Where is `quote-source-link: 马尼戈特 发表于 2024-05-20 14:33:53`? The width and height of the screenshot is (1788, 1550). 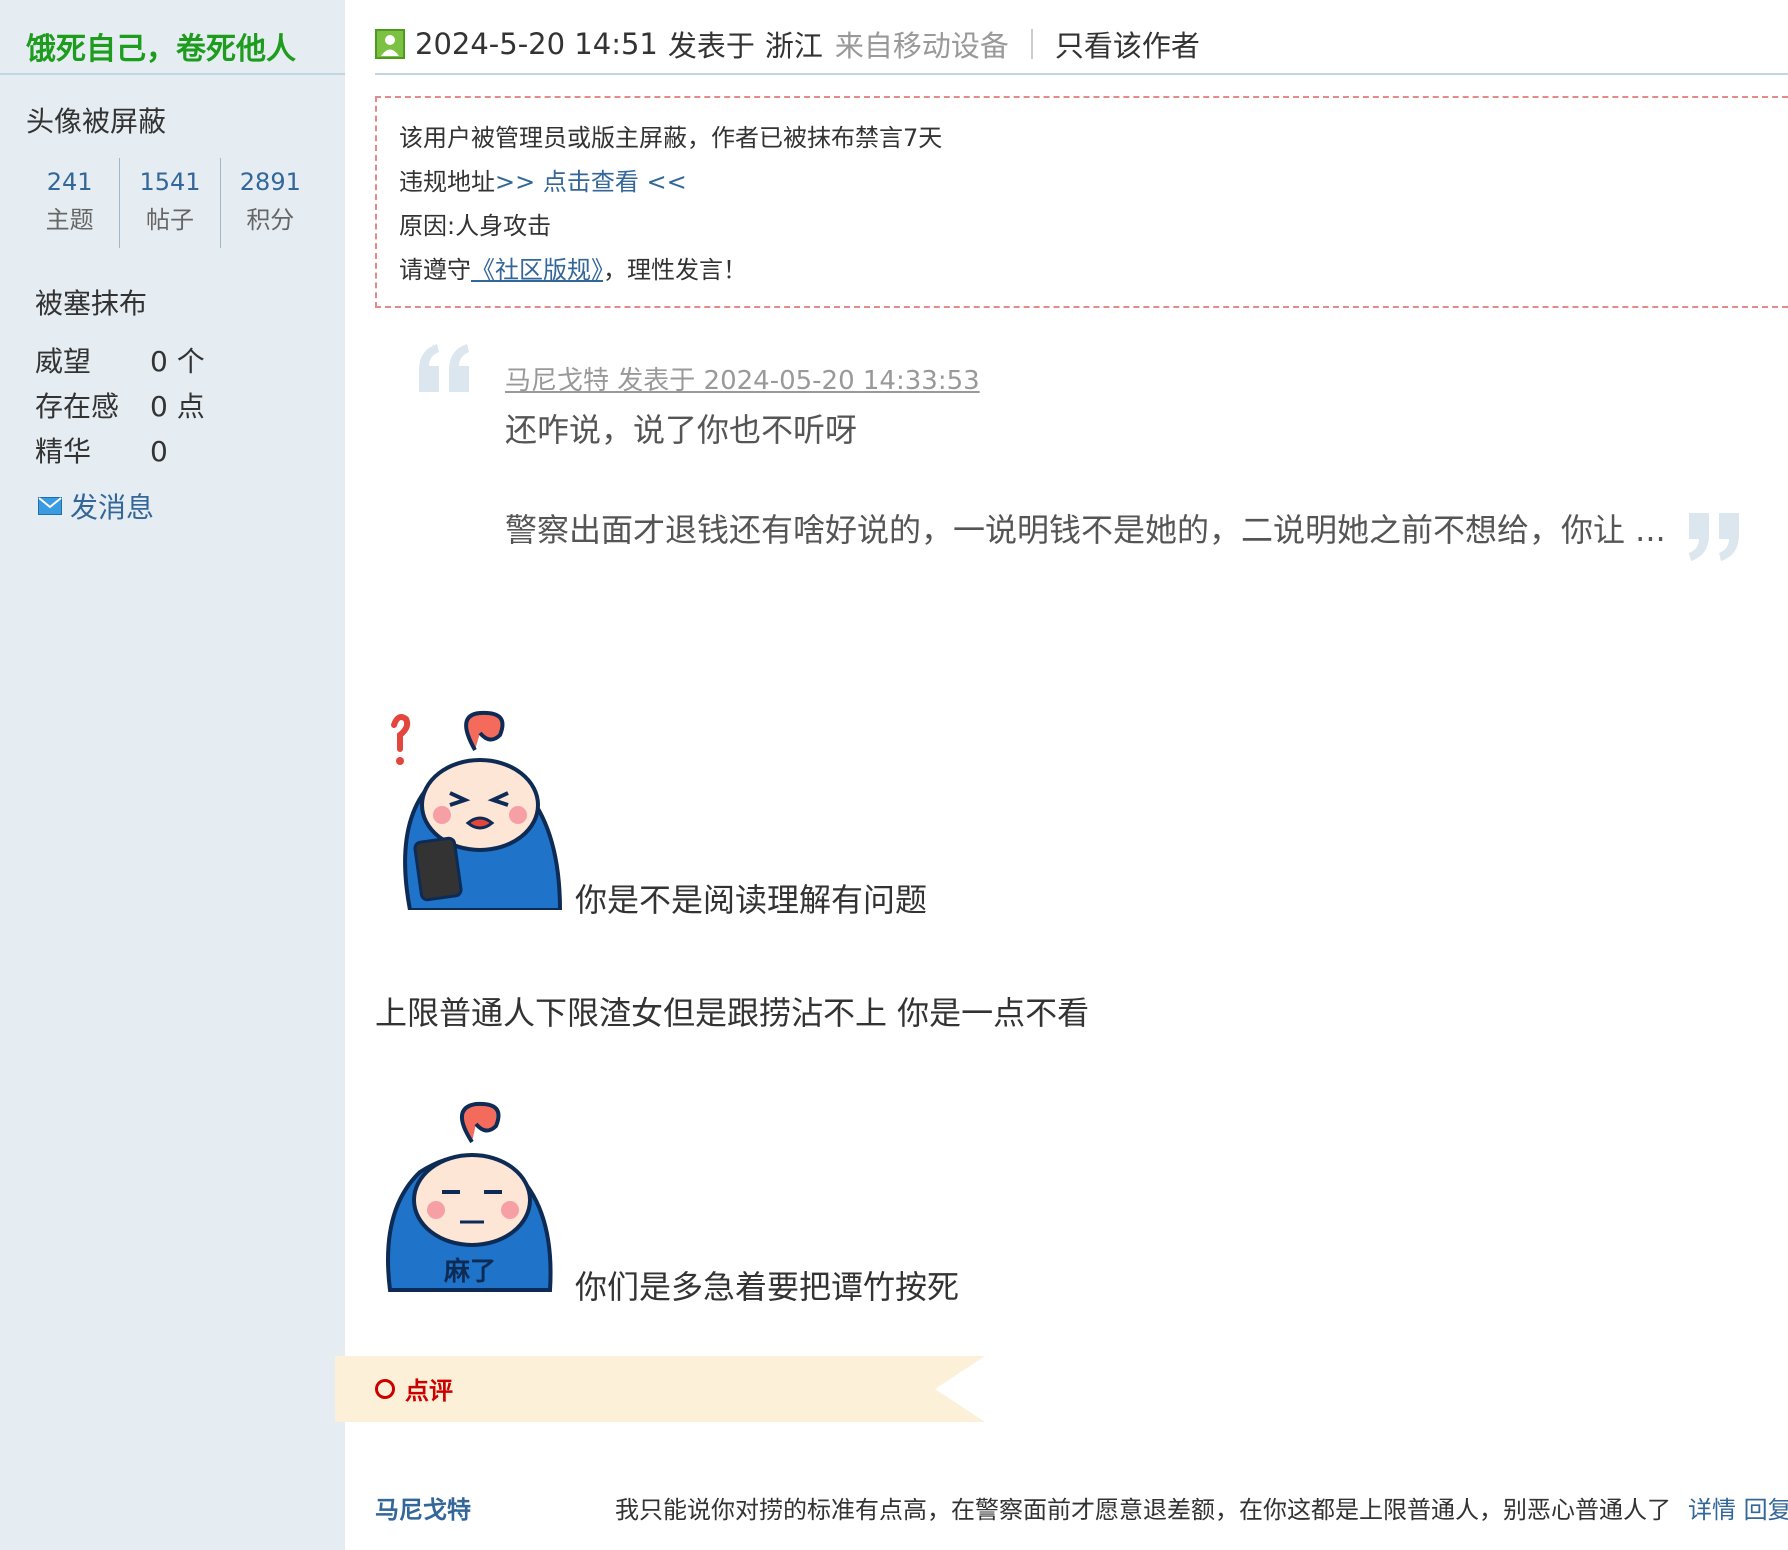
quote-source-link: 马尼戈特 发表于 2024-05-20 14:33:53 is located at coordinates (742, 378).